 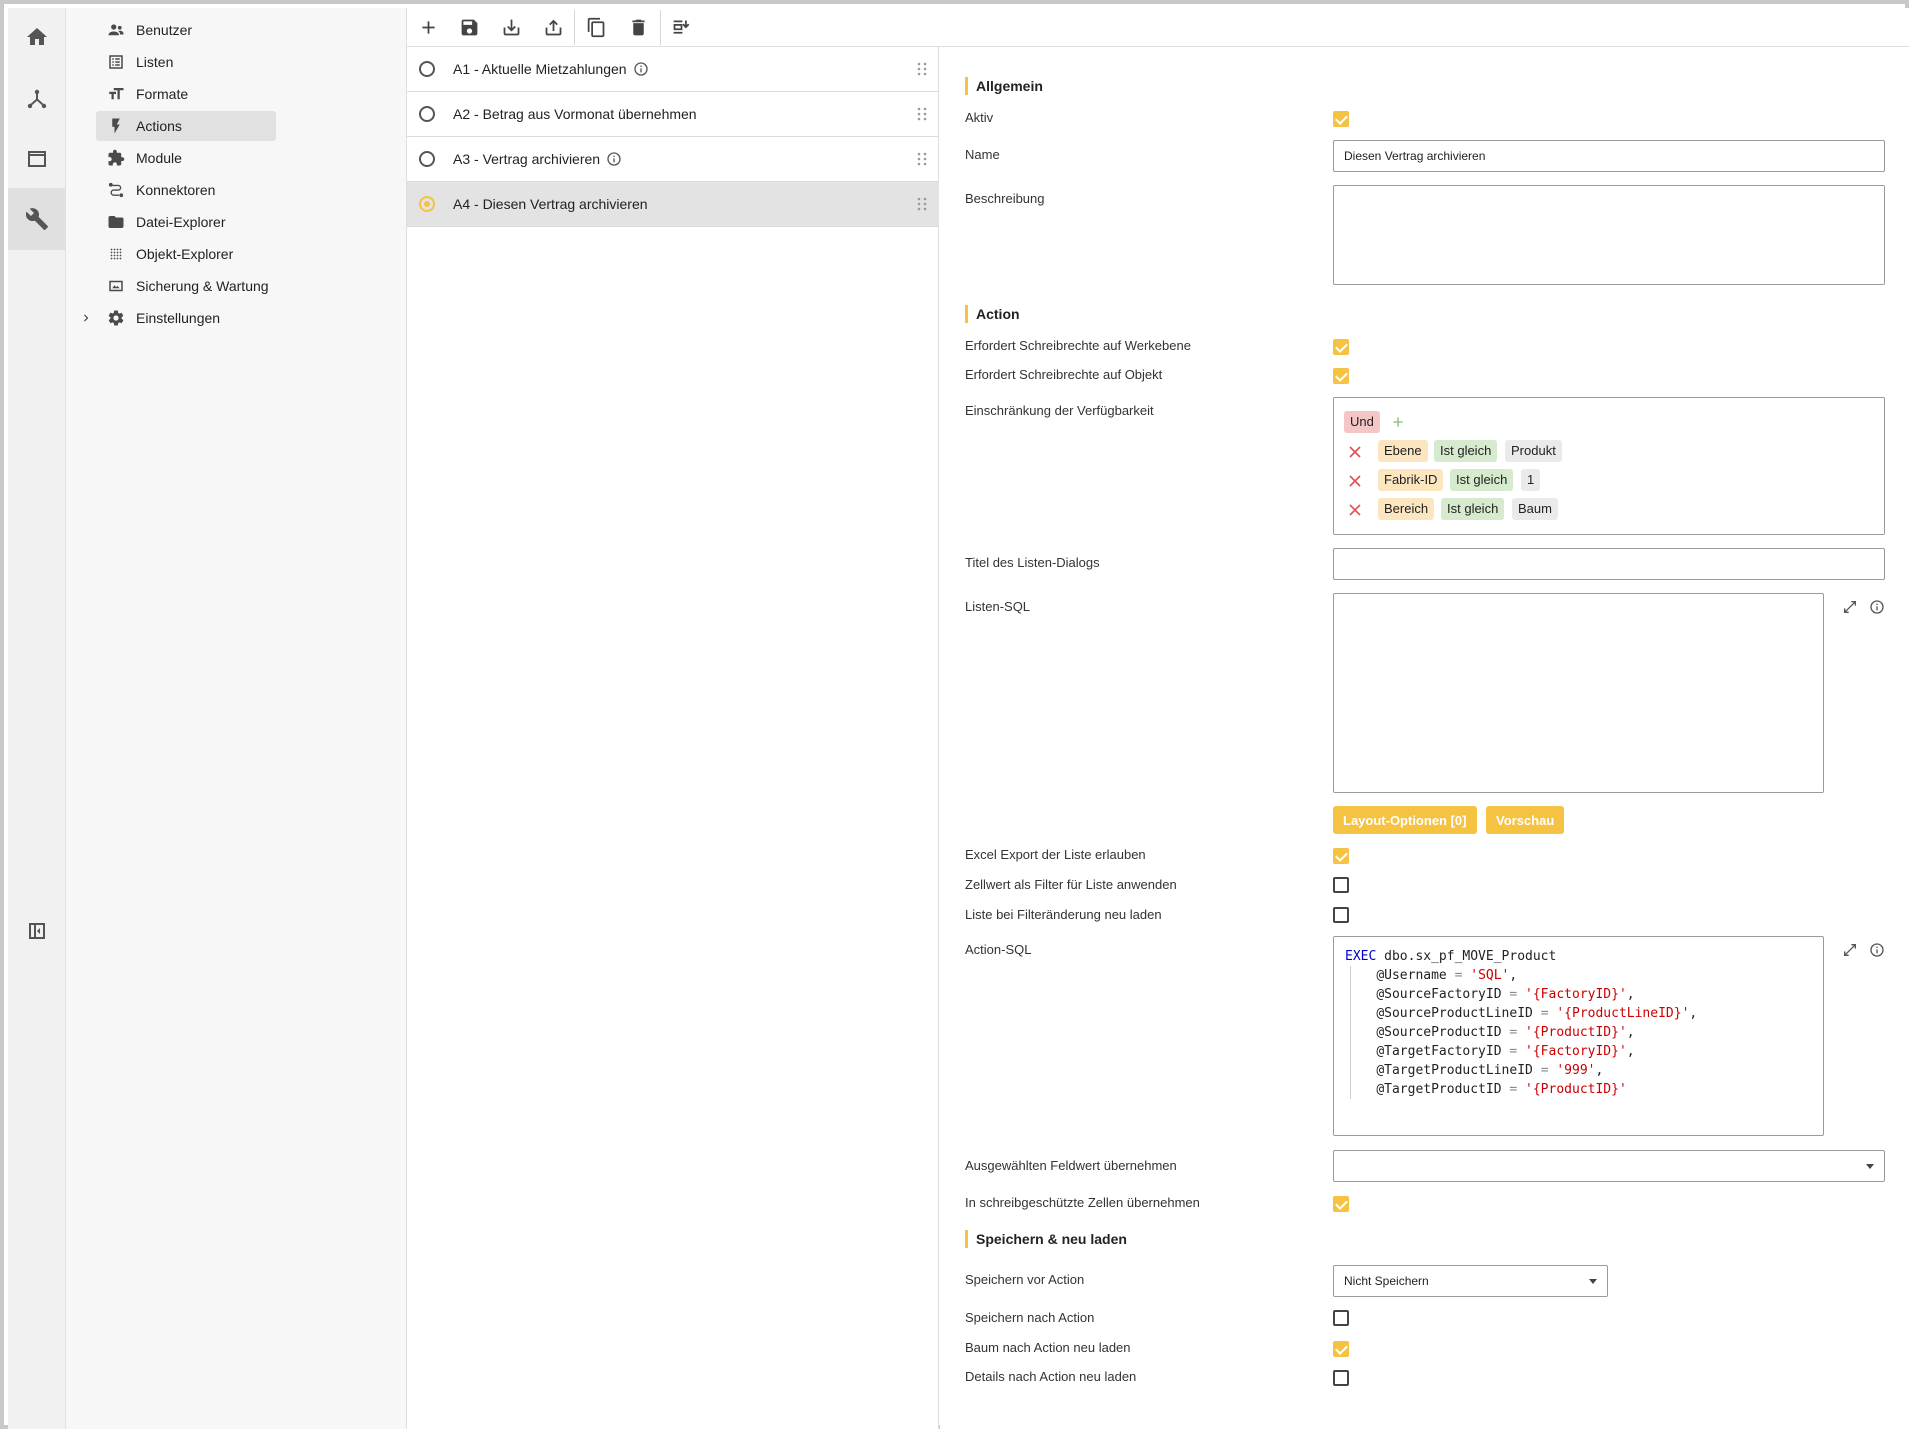 I want to click on sql-string: '{ProductID}', so click(x=1576, y=1089).